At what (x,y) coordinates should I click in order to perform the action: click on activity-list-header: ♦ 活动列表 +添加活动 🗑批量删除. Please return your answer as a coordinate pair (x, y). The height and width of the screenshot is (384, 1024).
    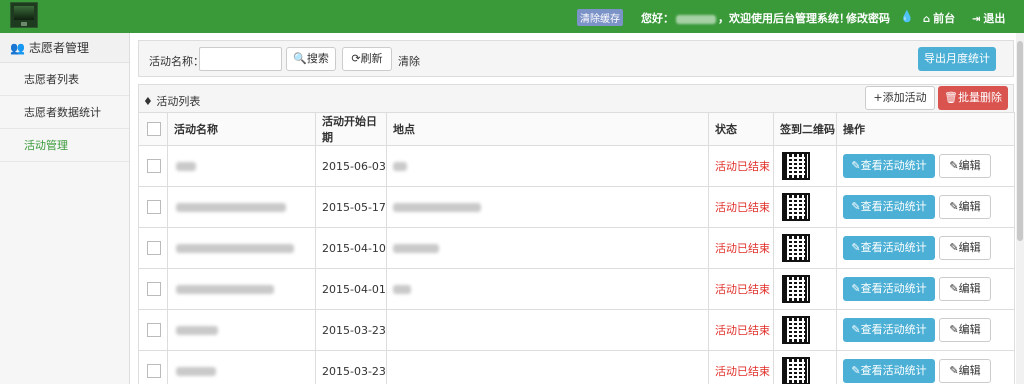
    Looking at the image, I should click on (576, 98).